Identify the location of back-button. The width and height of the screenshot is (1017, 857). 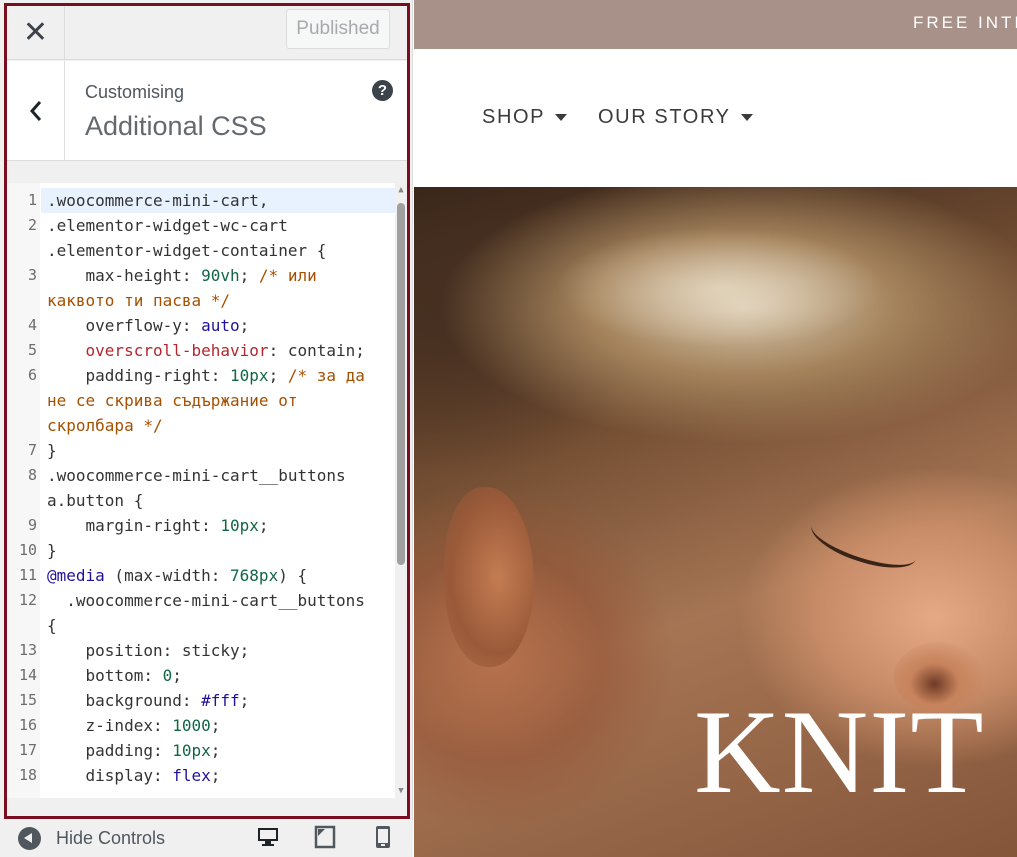
(36, 110).